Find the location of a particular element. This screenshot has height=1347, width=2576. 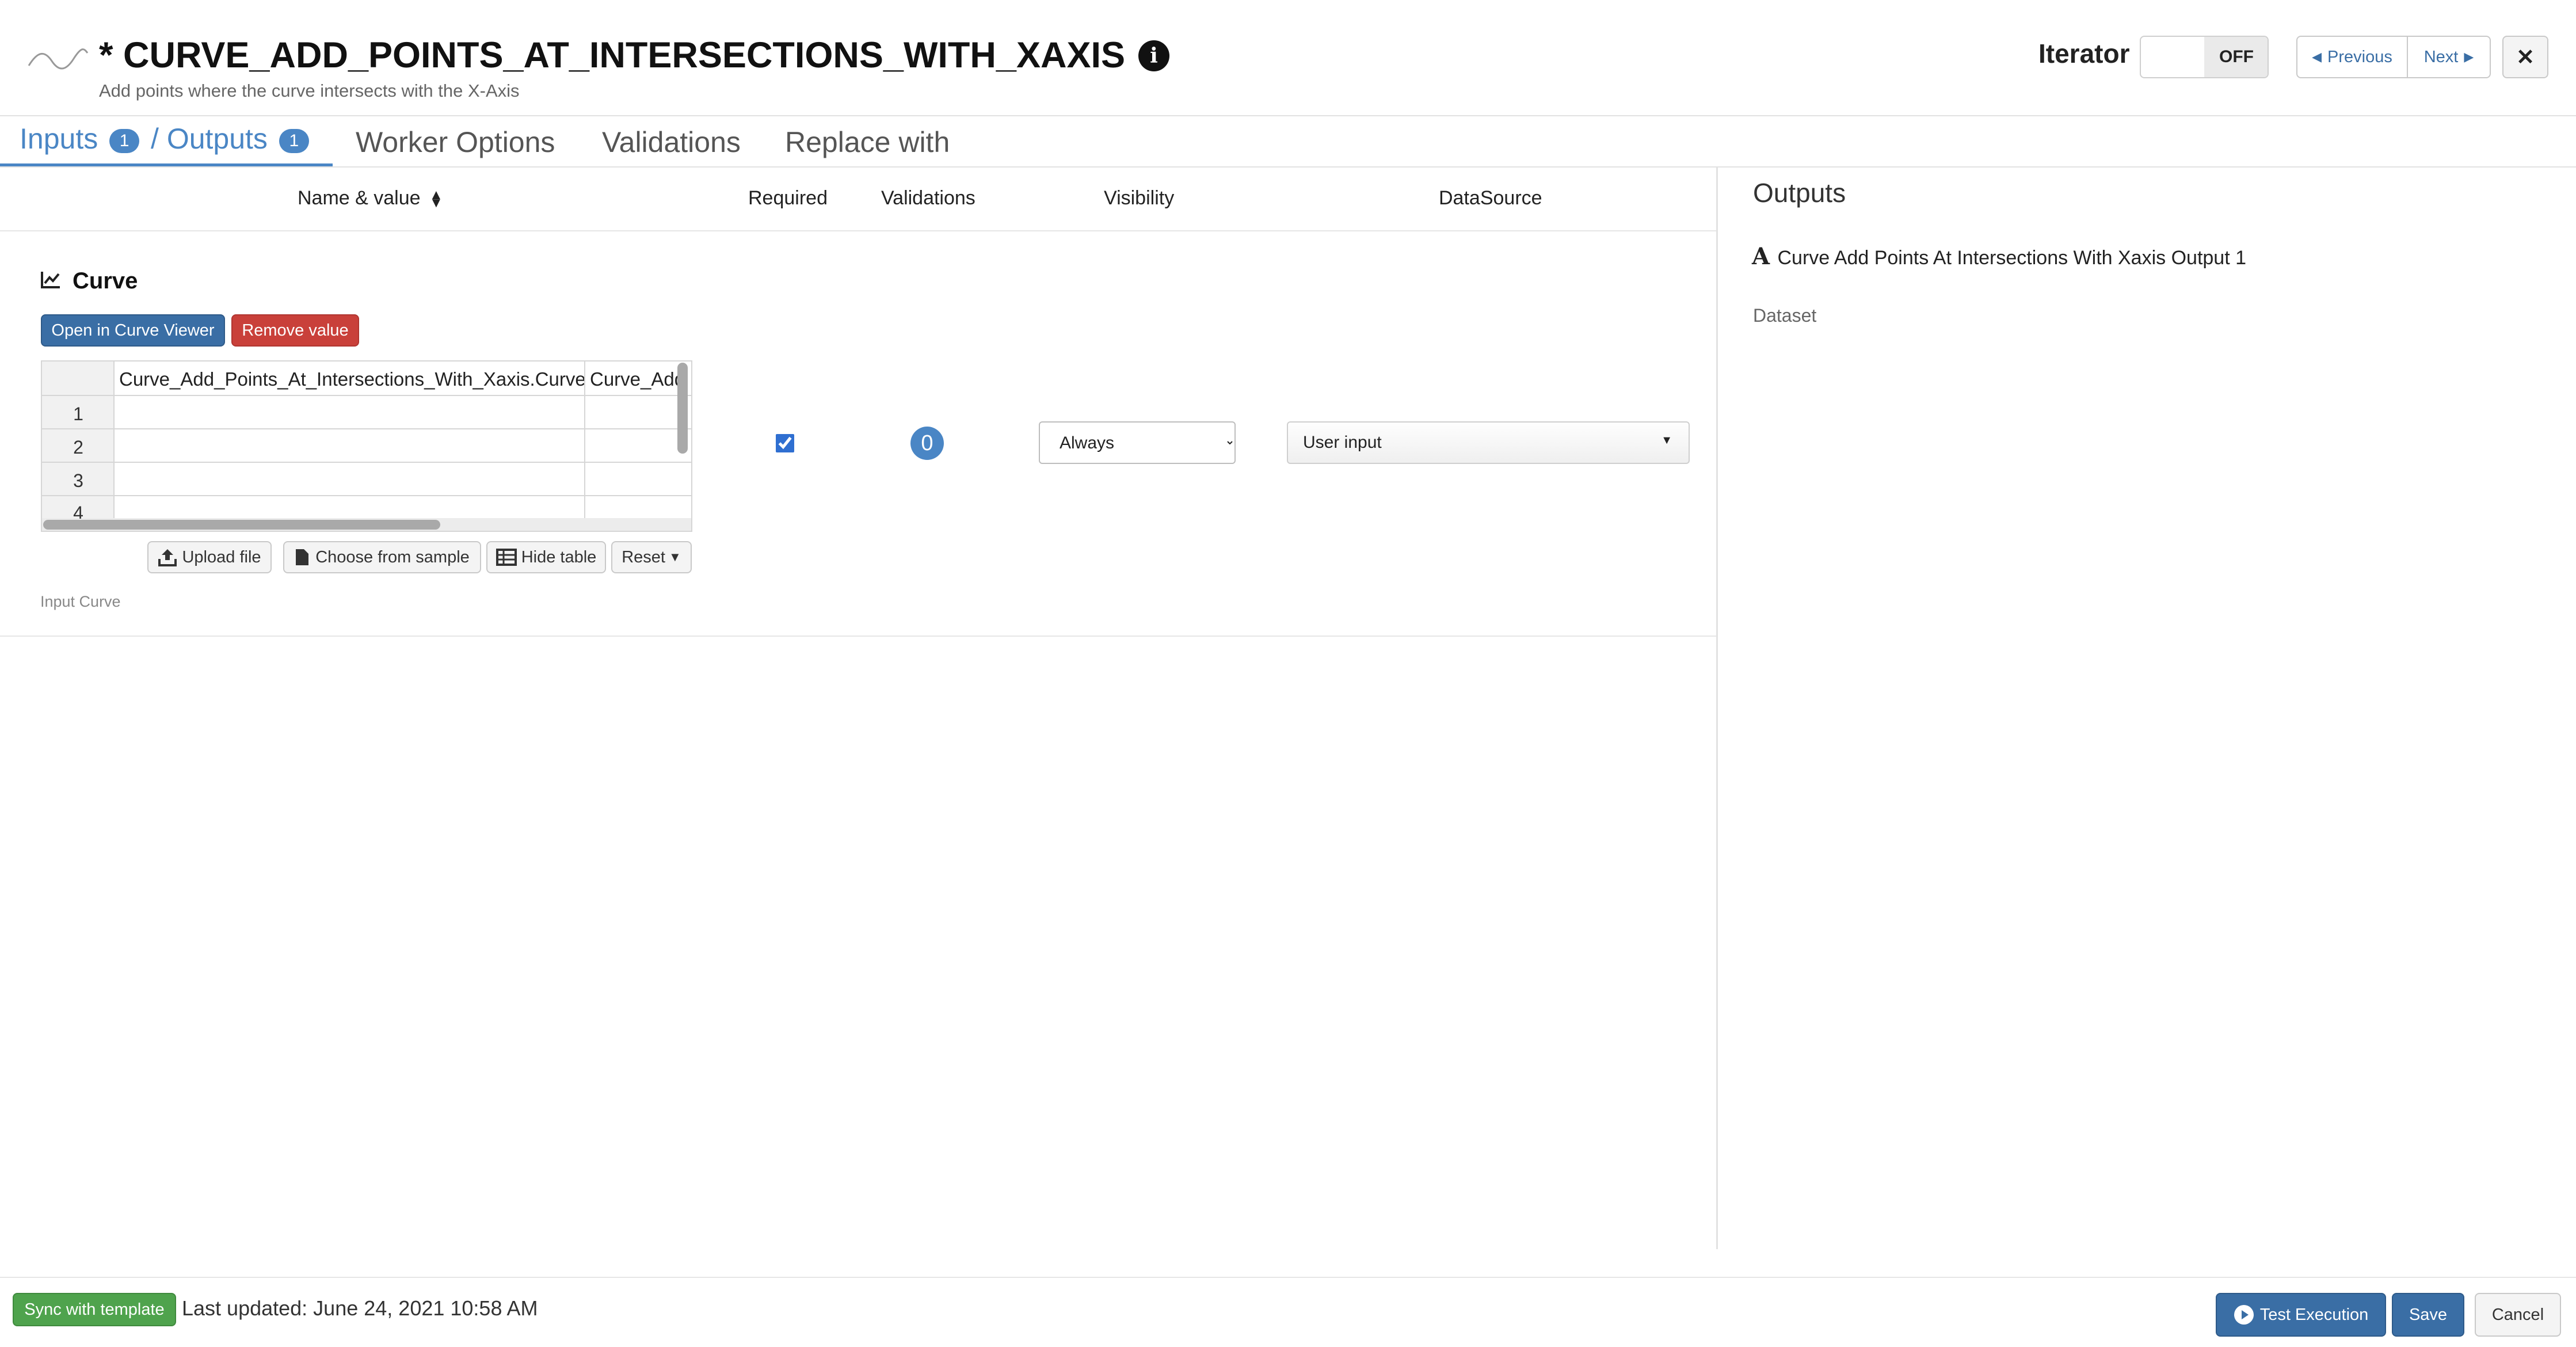

cancel-button: Cancel is located at coordinates (2518, 1315).